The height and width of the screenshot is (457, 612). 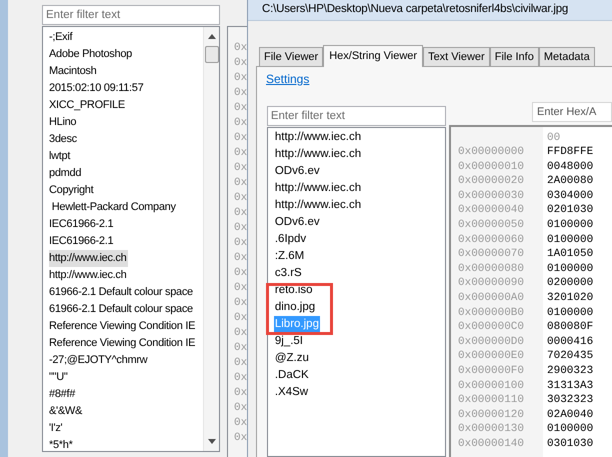 I want to click on list-item: lwtpt, so click(x=60, y=156).